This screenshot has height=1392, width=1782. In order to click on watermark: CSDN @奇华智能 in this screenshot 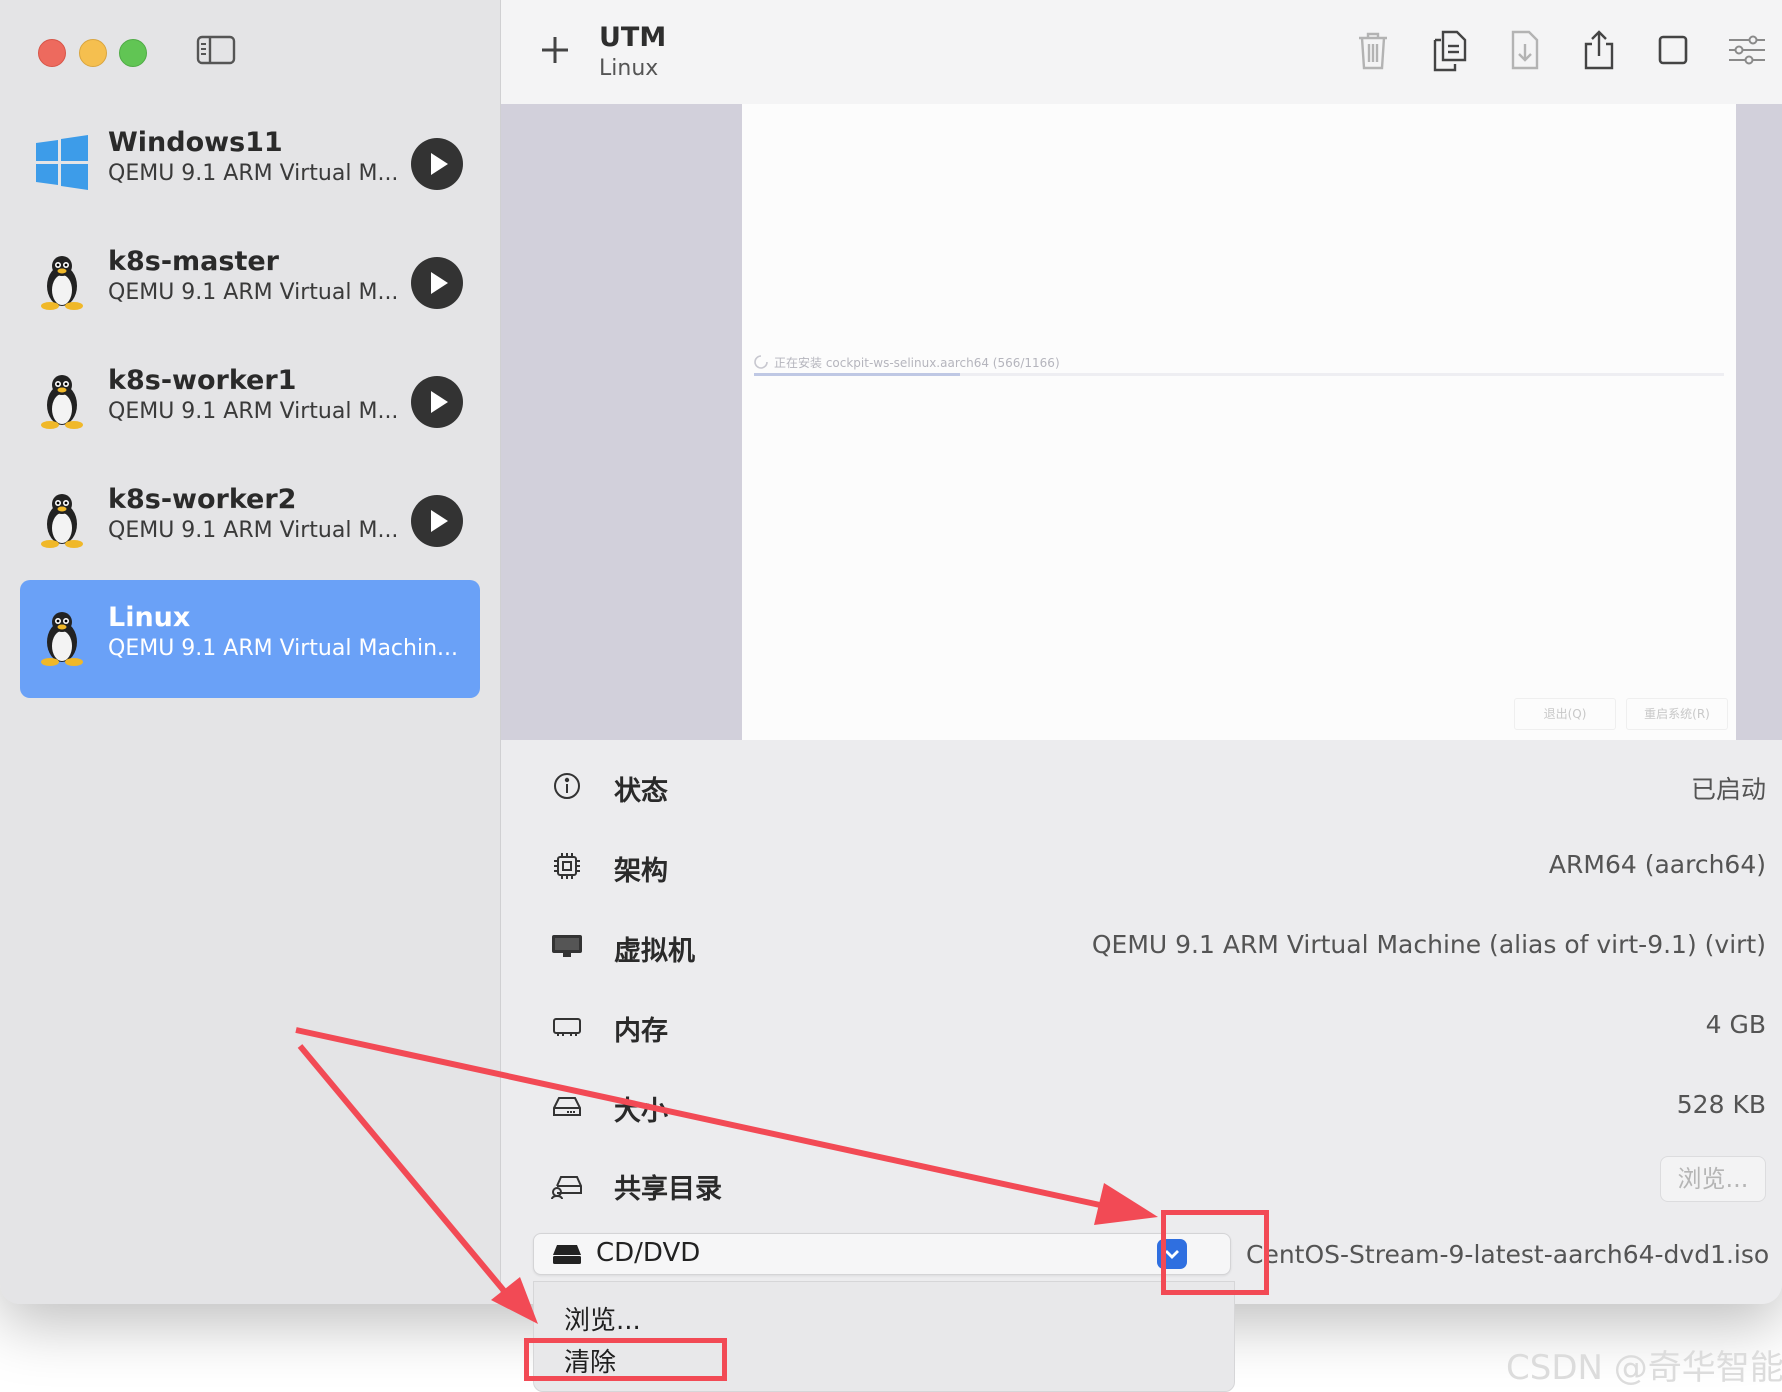, I will do `click(1644, 1368)`.